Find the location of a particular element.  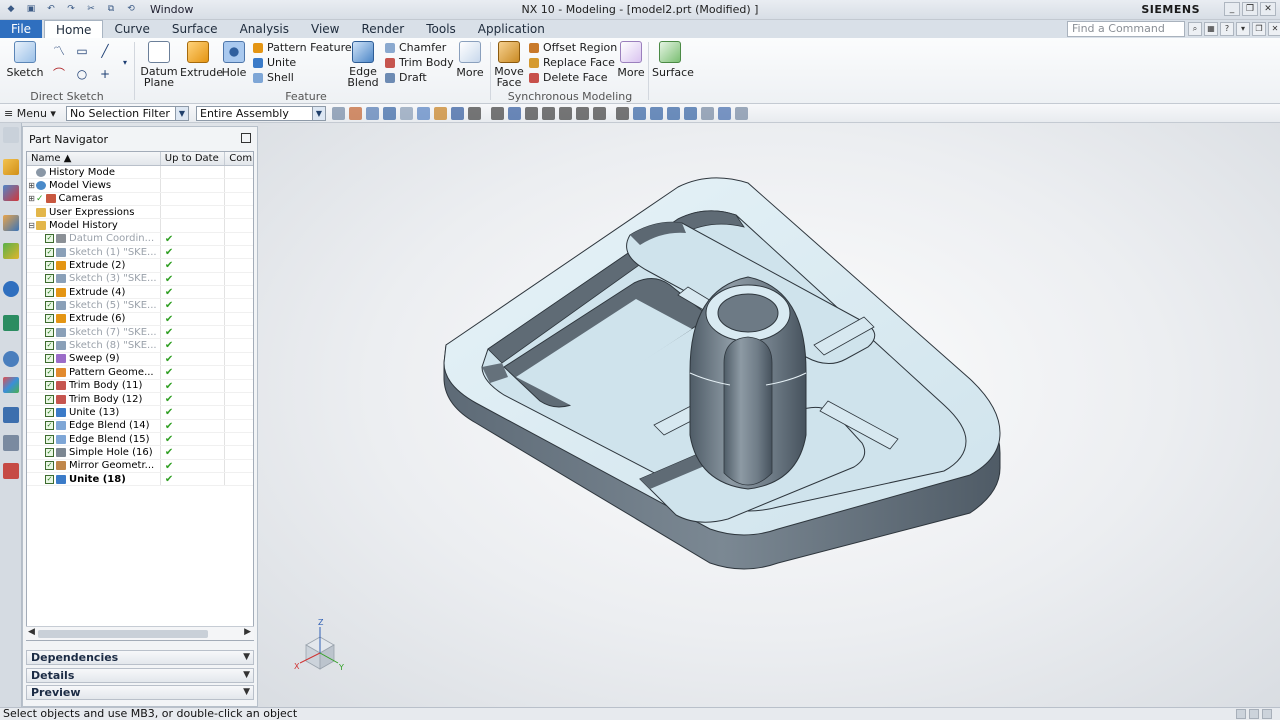

tree-row: ✓ Sketch (8) "SKE... ✔ is located at coordinates (140, 346).